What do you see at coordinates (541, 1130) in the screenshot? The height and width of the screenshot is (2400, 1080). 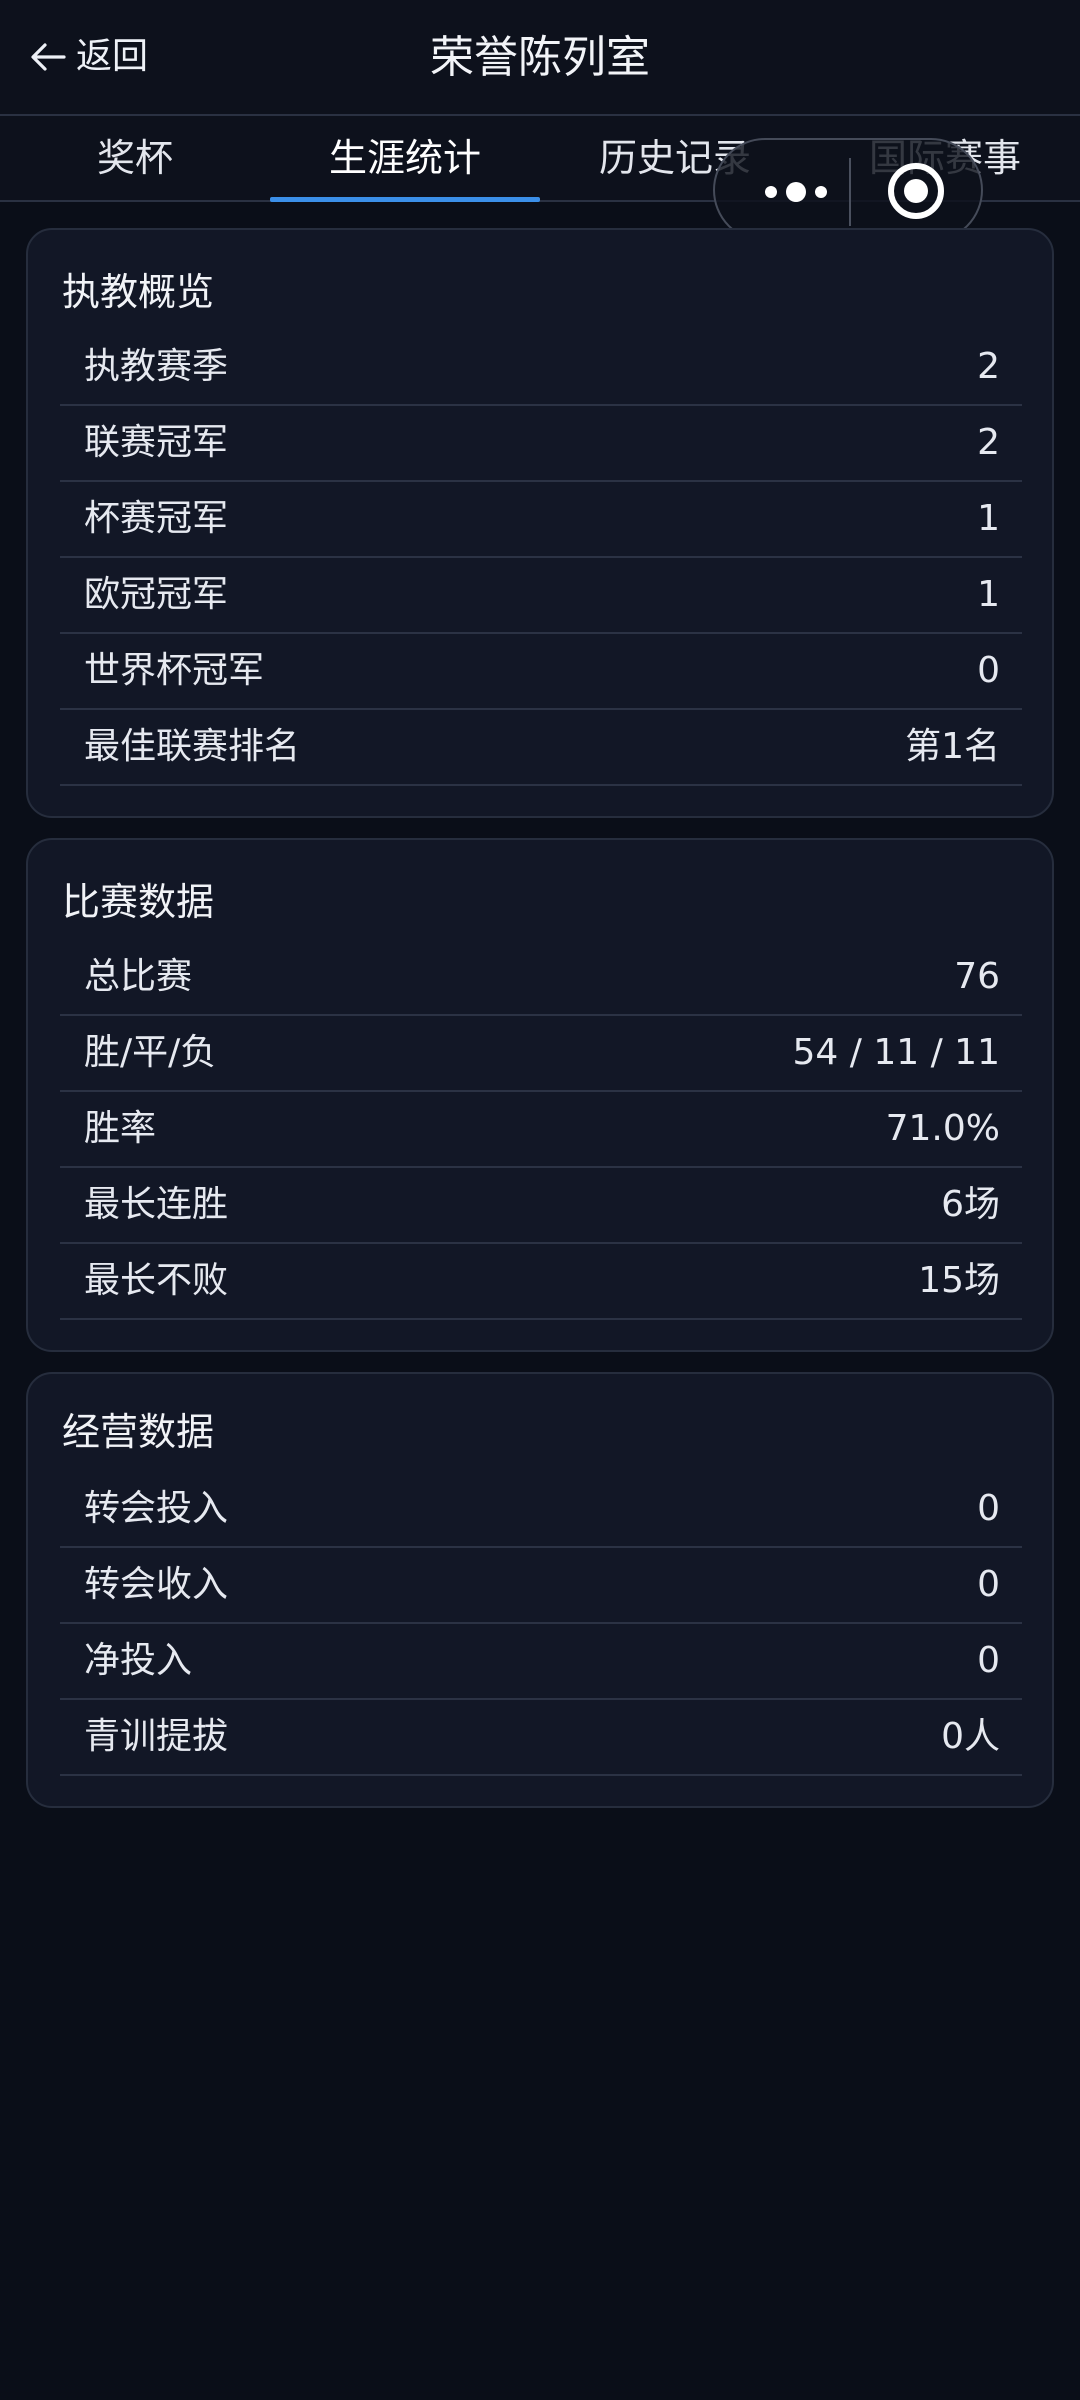 I see `stat-row-win-rate: 胜率 71.0%` at bounding box center [541, 1130].